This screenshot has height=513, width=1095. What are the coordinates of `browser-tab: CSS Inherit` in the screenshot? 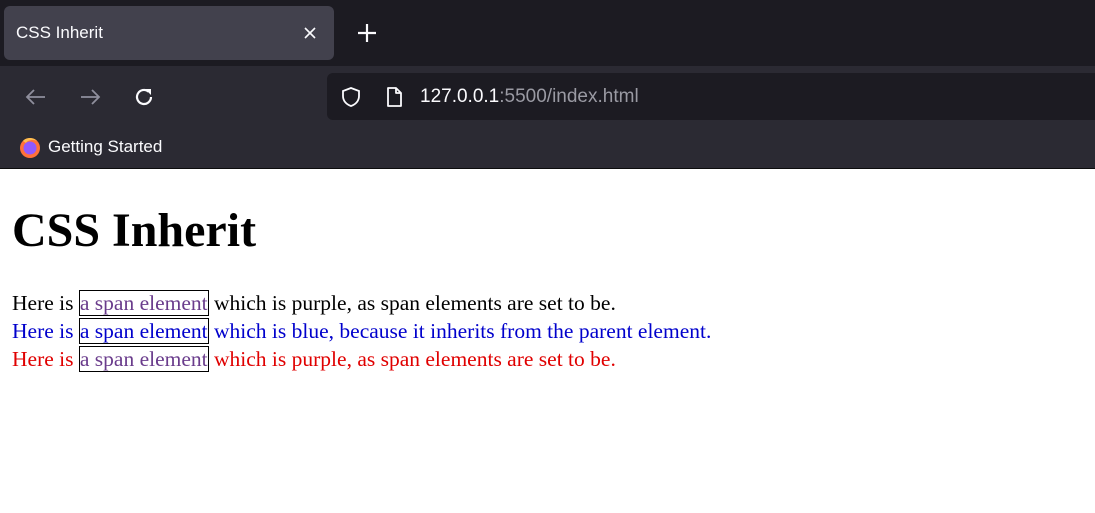 It's located at (169, 33).